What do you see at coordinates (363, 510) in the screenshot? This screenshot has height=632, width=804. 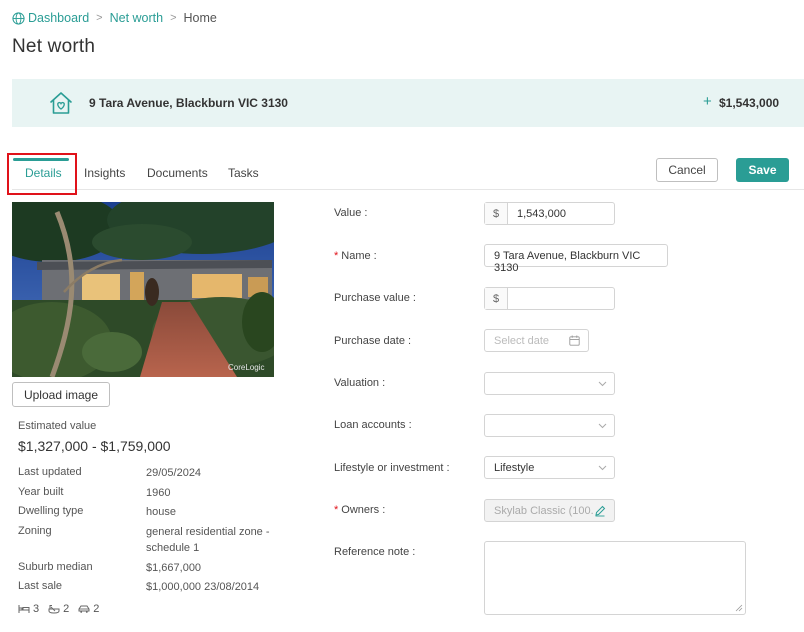 I see `owners-label-text: Owners :` at bounding box center [363, 510].